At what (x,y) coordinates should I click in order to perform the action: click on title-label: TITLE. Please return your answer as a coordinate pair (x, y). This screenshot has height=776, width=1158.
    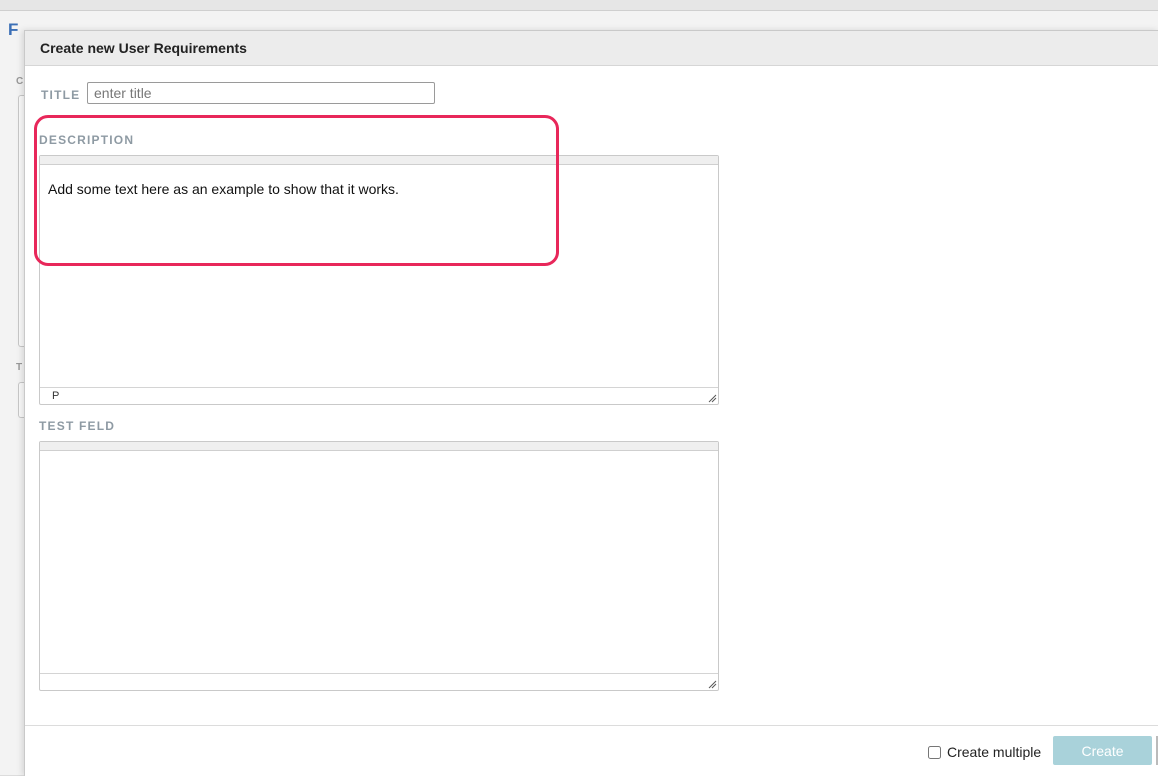
    Looking at the image, I should click on (61, 95).